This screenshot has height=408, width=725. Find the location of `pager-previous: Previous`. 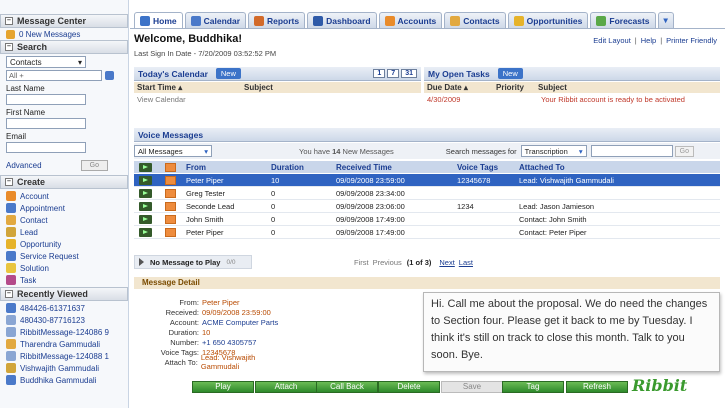

pager-previous: Previous is located at coordinates (387, 262).